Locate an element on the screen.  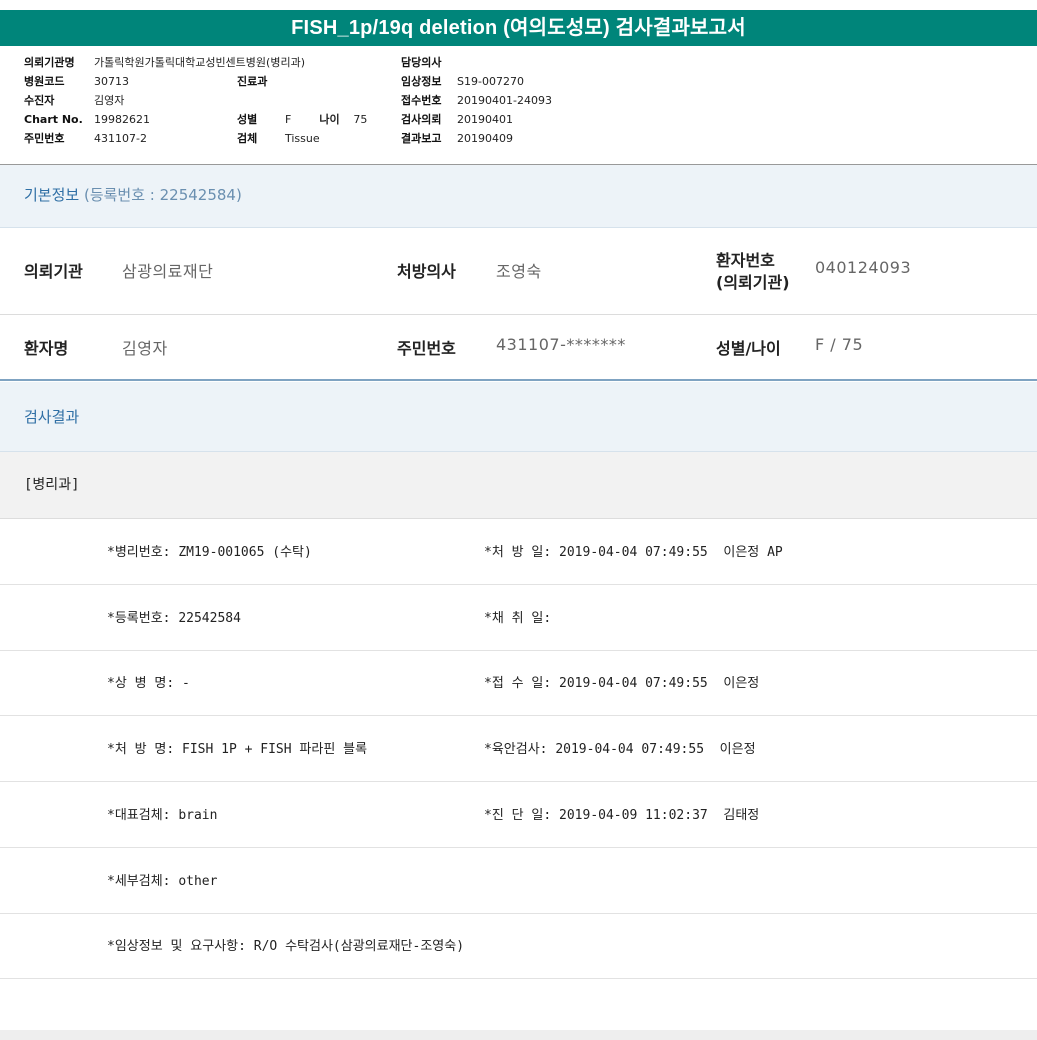
report-title: FISH_1p/19q deletion (여의도성모) 검사결과보고서 is located at coordinates (518, 28).